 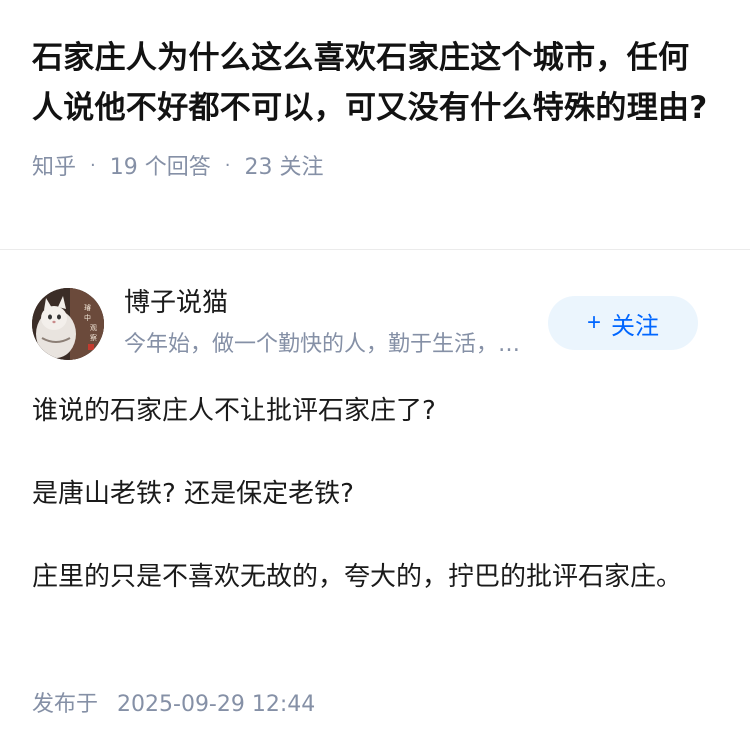 What do you see at coordinates (635, 326) in the screenshot?
I see `follow-button-label: 关注` at bounding box center [635, 326].